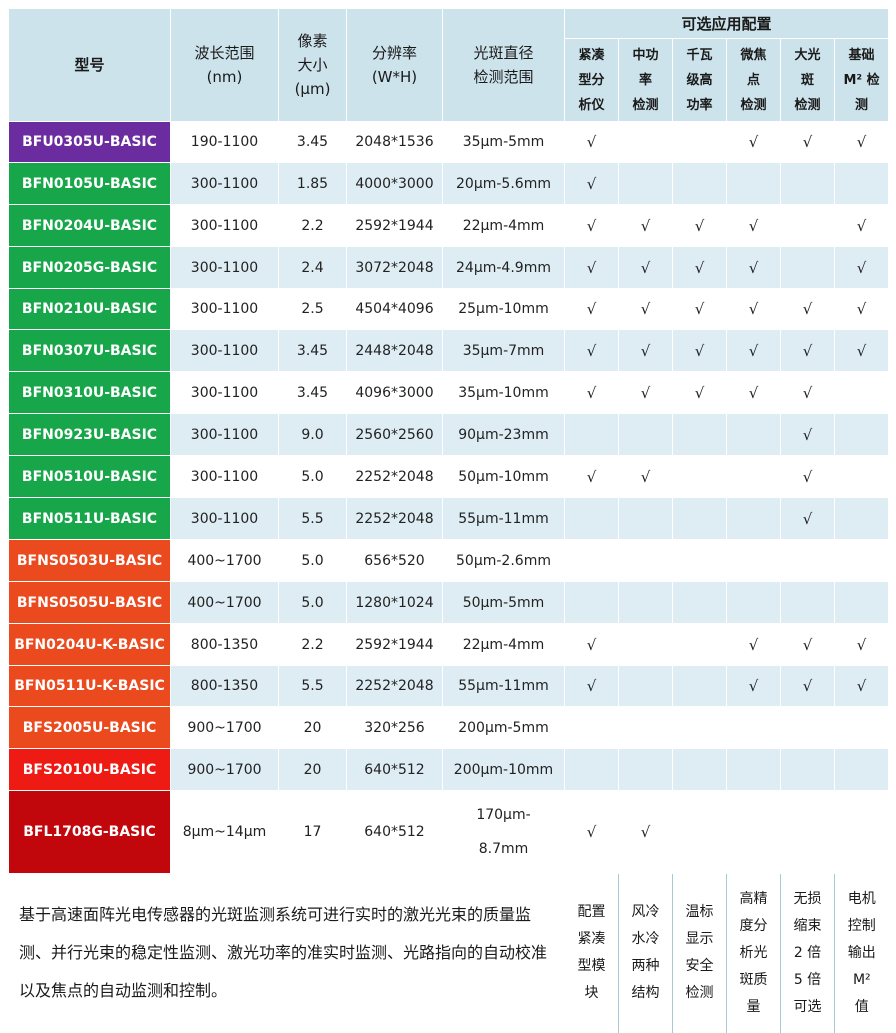  What do you see at coordinates (645, 966) in the screenshot?
I see `footer-feature-line: 两种` at bounding box center [645, 966].